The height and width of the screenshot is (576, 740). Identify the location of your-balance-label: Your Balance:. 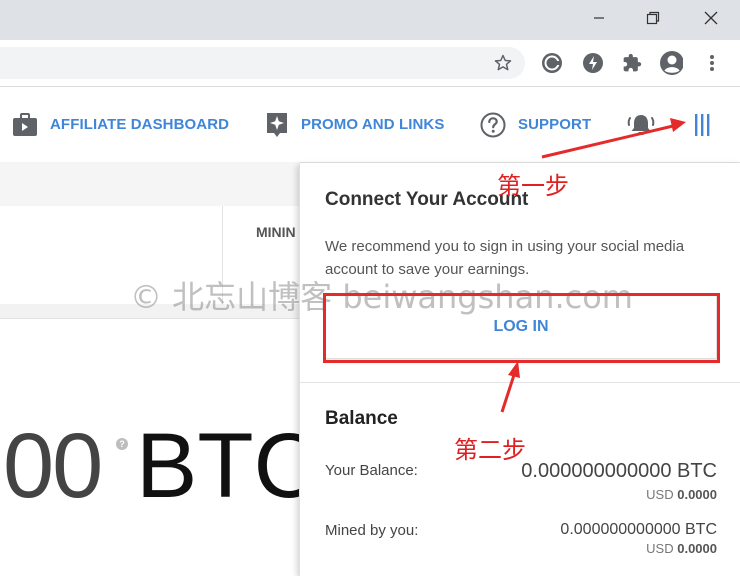
(371, 470).